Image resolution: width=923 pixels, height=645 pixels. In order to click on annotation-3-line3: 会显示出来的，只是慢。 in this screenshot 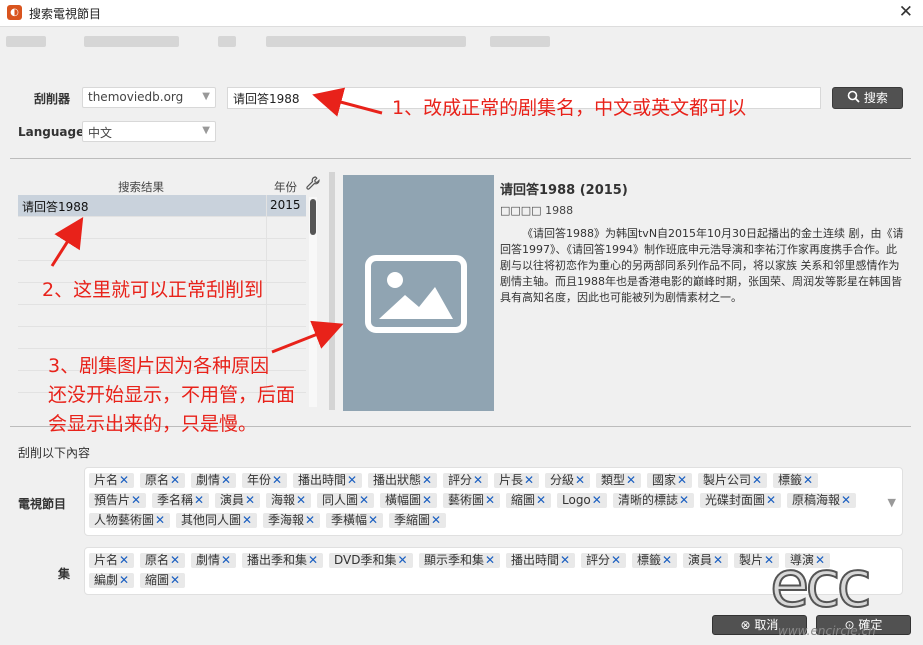, I will do `click(153, 424)`.